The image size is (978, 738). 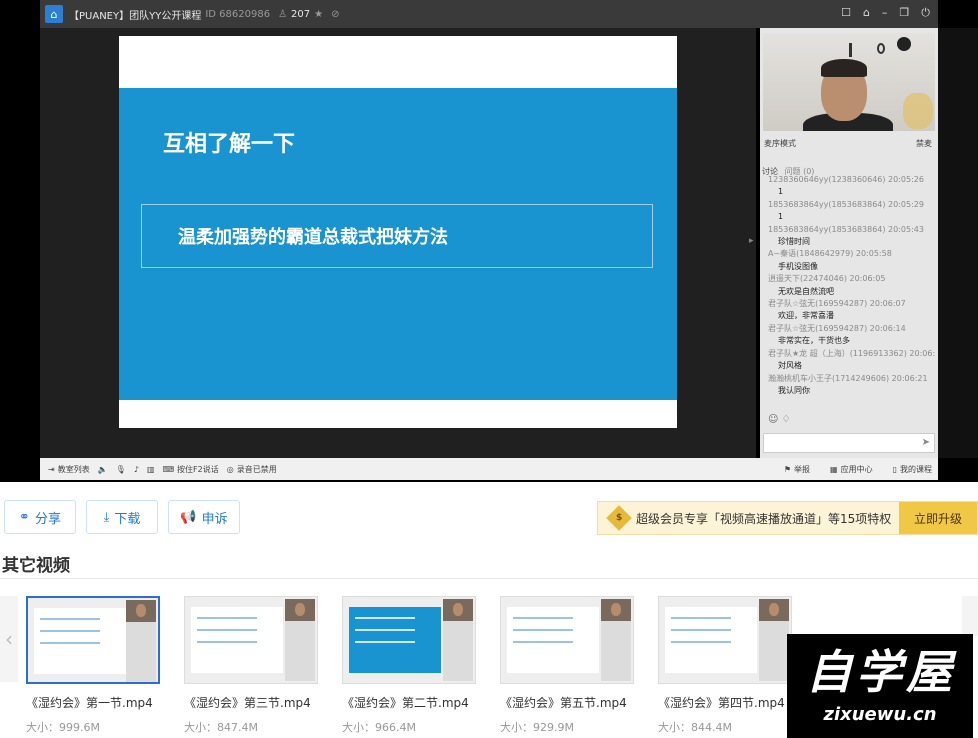 I want to click on vip-banner: $ 超级会员专享「视频高速播放通道」等15项特权 立即升级, so click(x=787, y=518).